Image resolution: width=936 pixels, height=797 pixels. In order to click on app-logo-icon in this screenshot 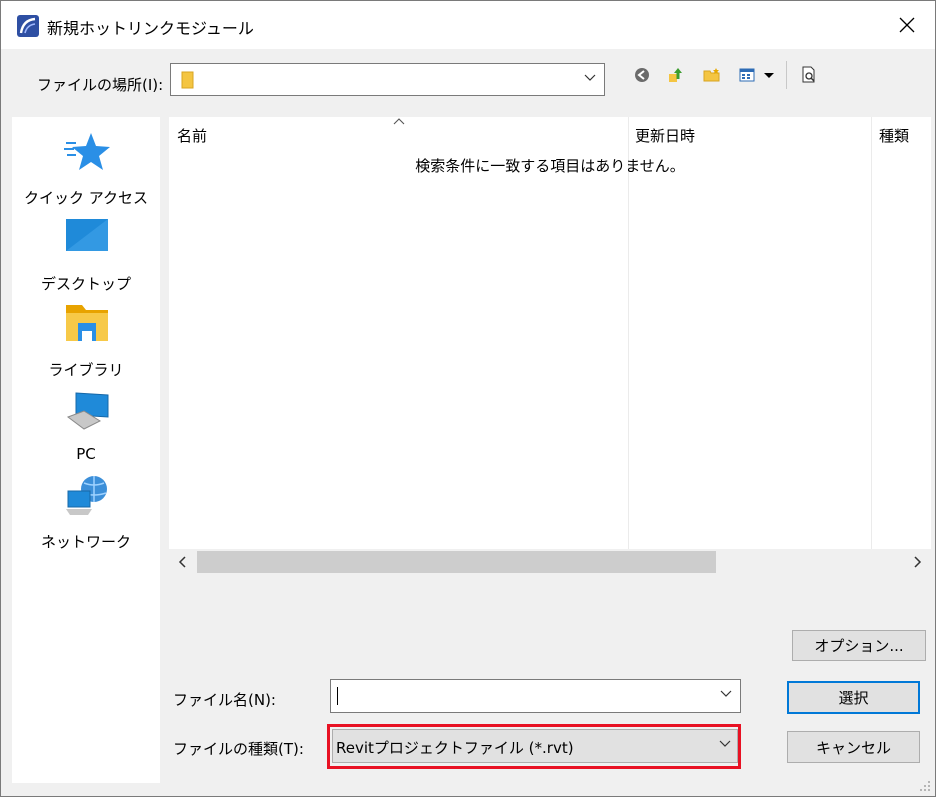, I will do `click(28, 26)`.